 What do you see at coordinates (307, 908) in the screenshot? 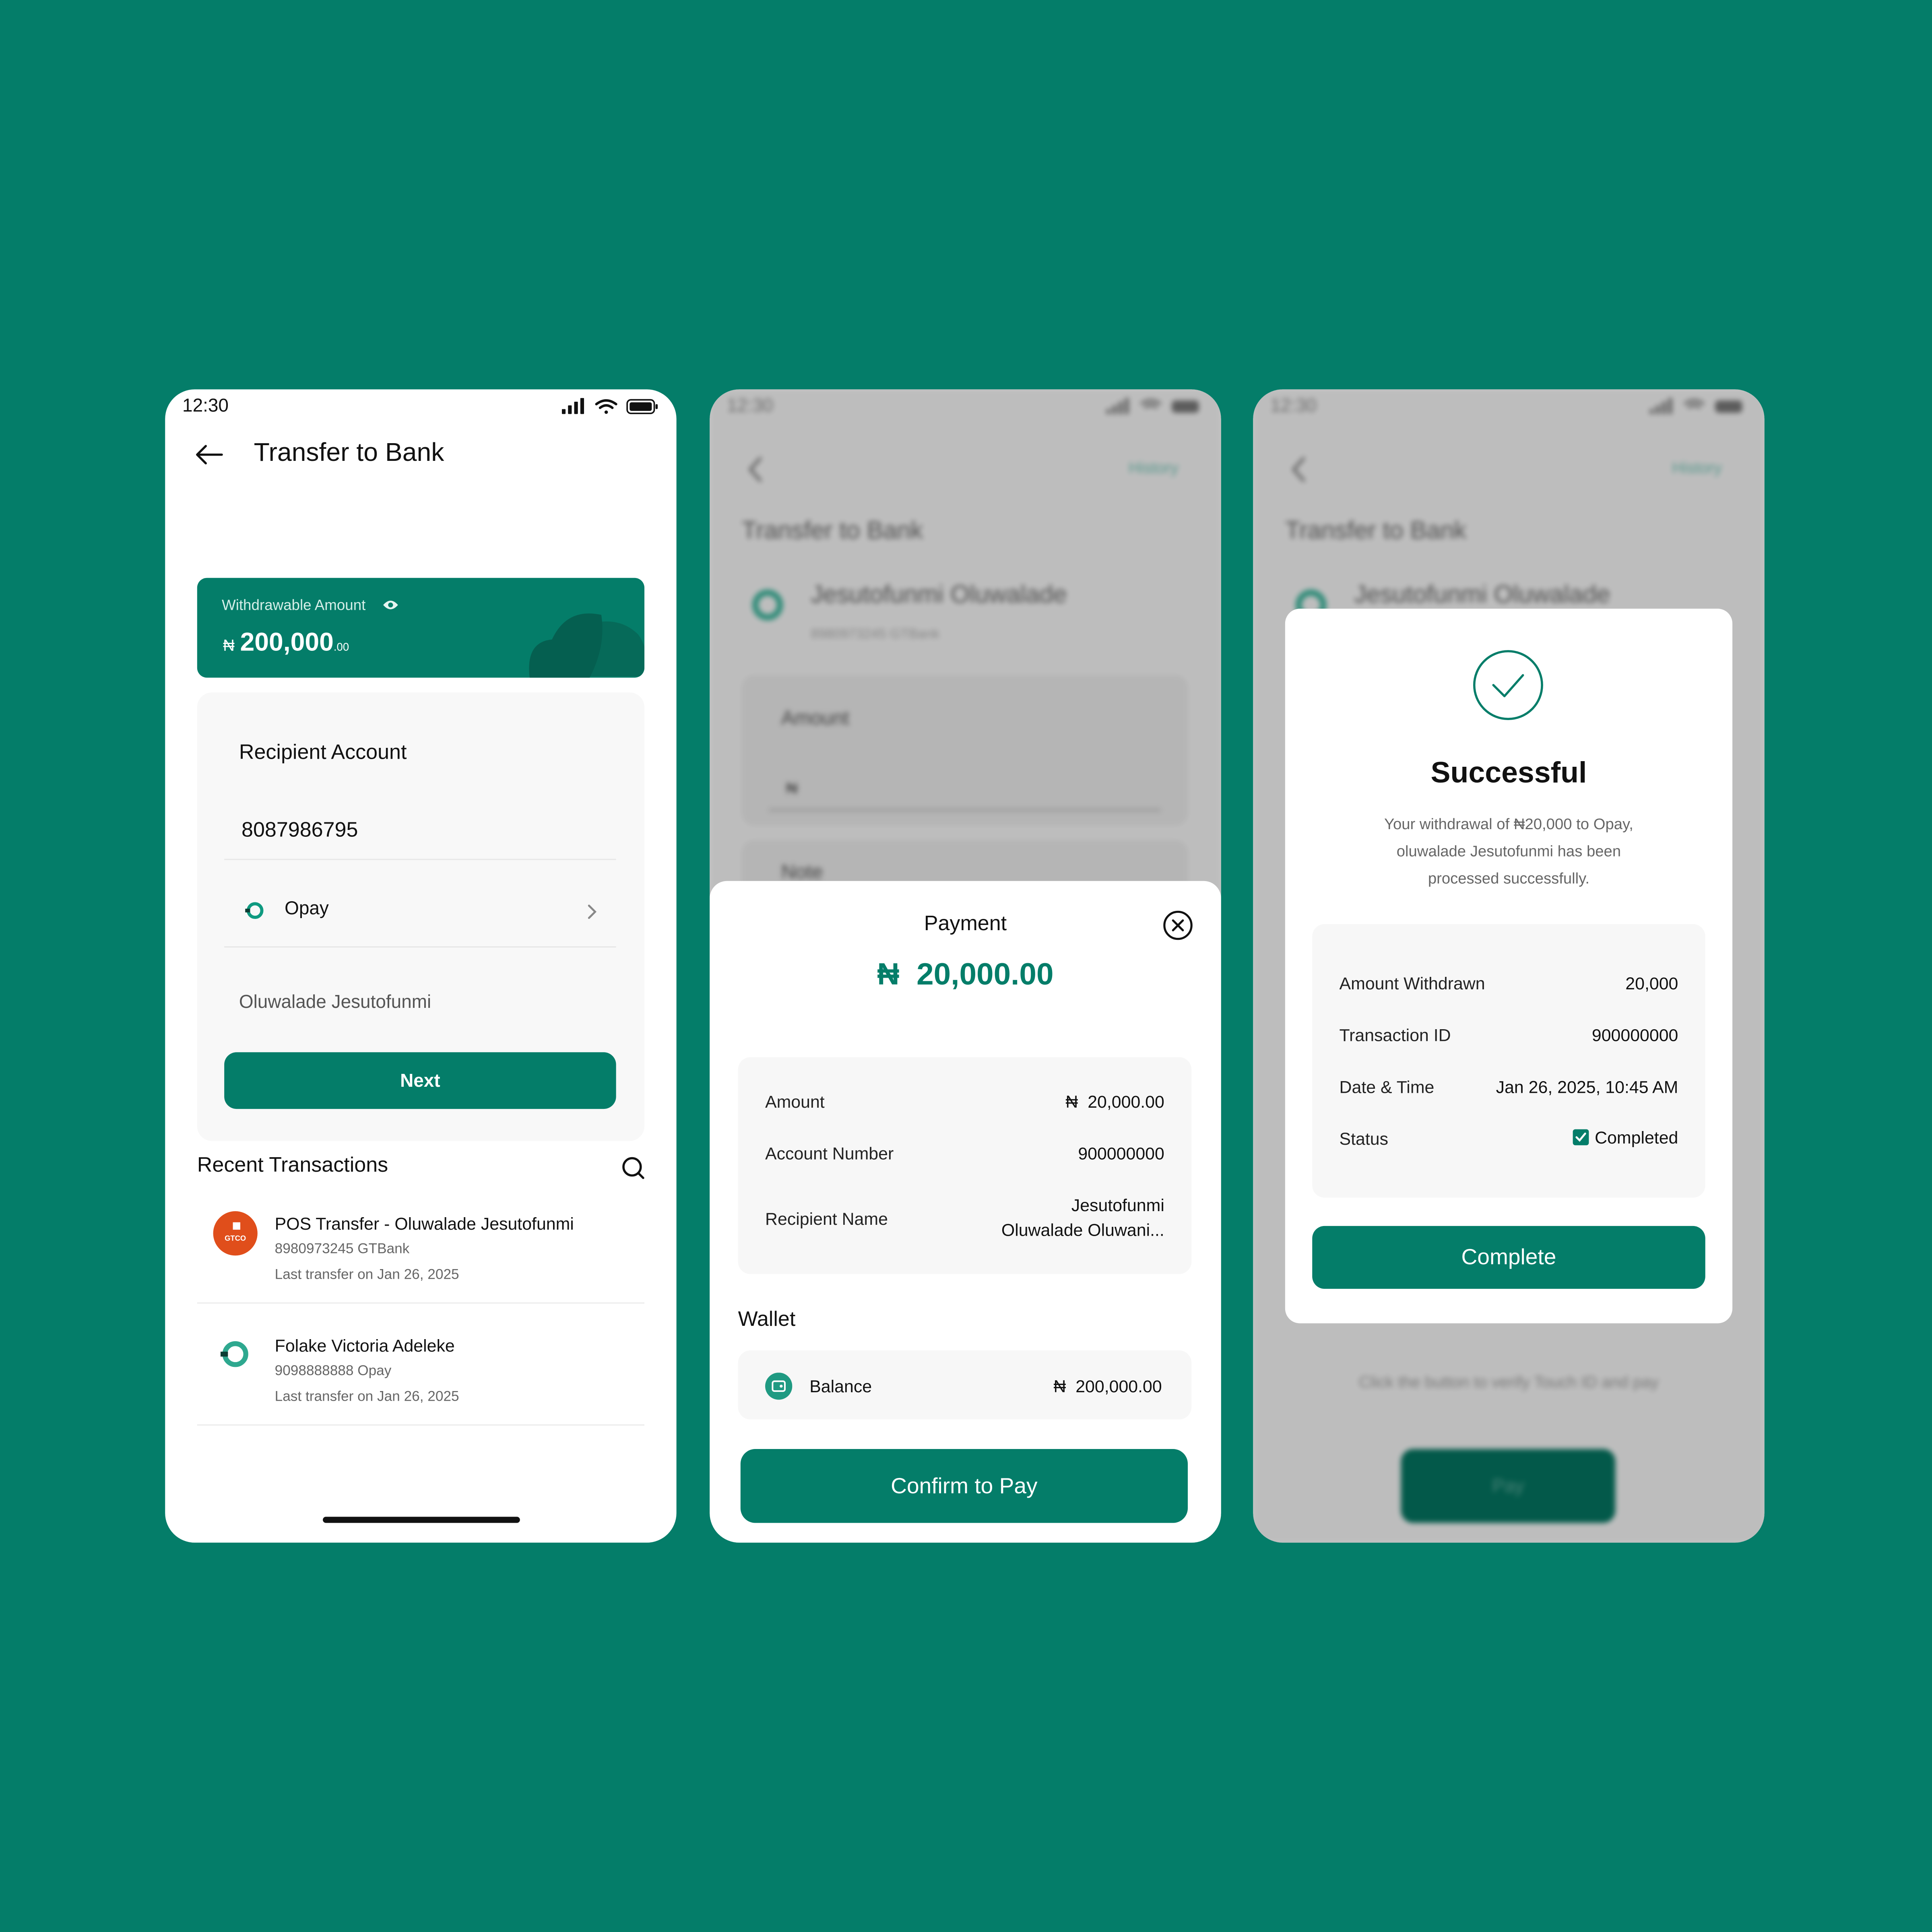
I see `bank-name: Opay` at bounding box center [307, 908].